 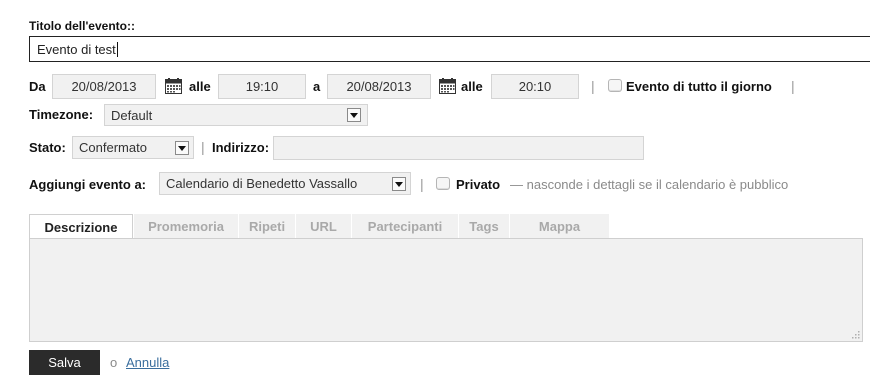 What do you see at coordinates (855, 334) in the screenshot?
I see `resize-grip-icon` at bounding box center [855, 334].